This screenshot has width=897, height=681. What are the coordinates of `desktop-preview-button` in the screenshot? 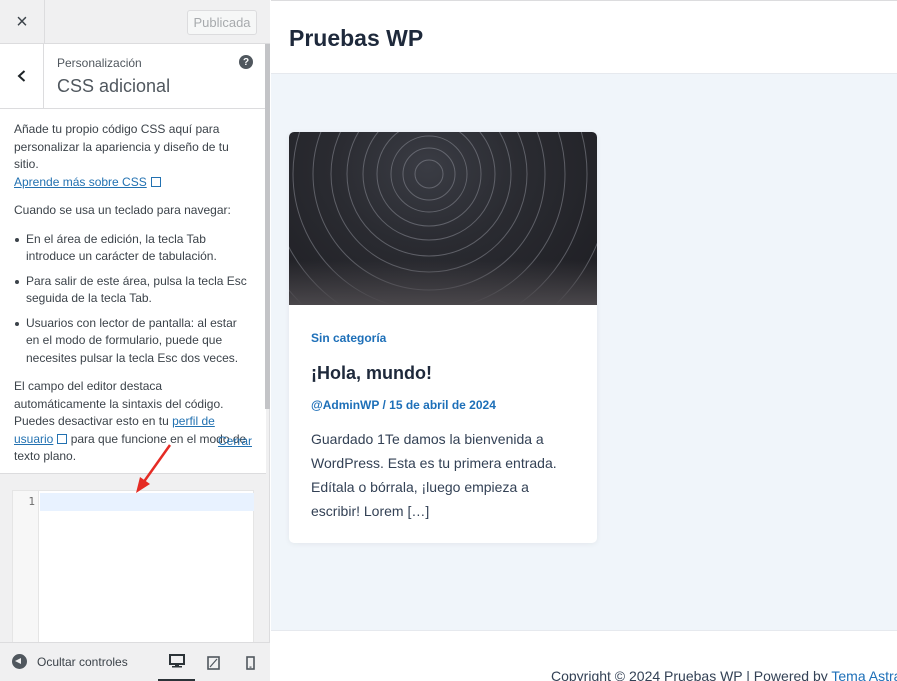 It's located at (176, 662).